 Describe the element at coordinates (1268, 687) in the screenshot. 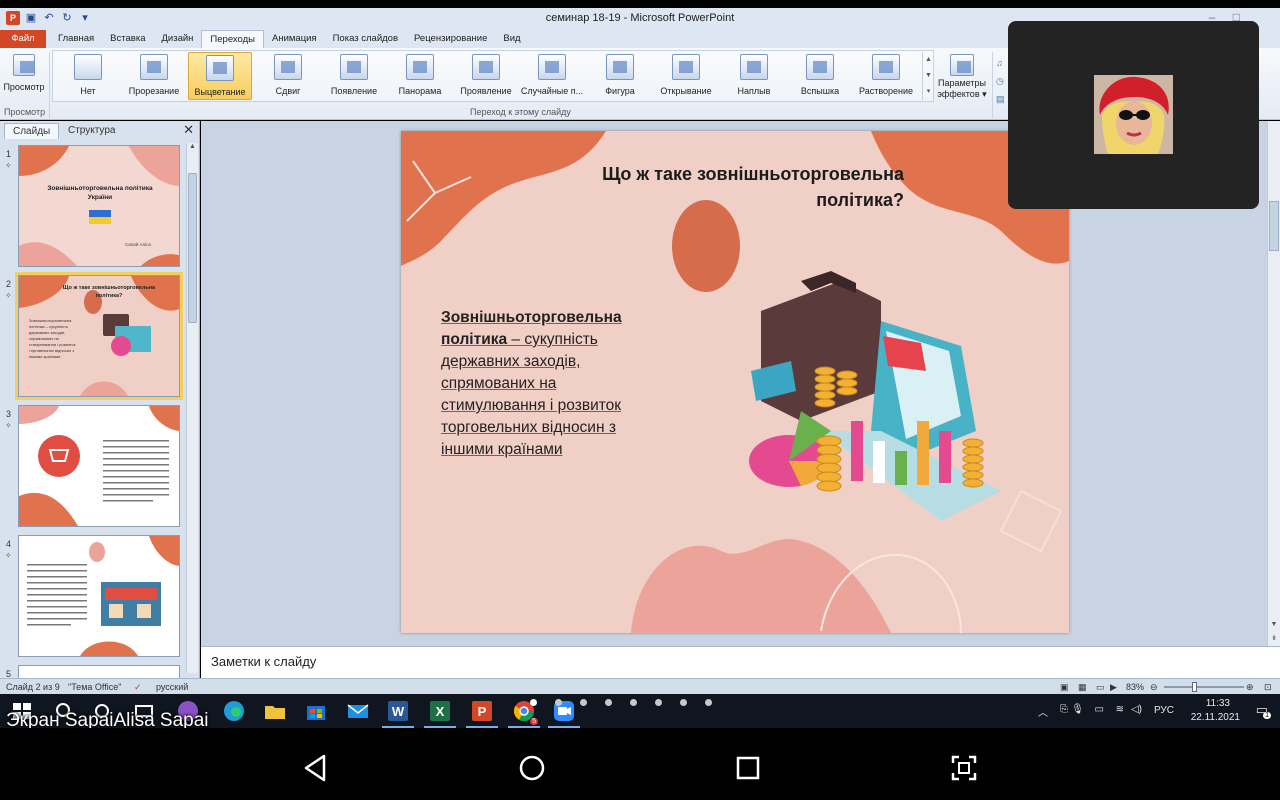

I see `fit-to-window-icon: ⊡` at that location.